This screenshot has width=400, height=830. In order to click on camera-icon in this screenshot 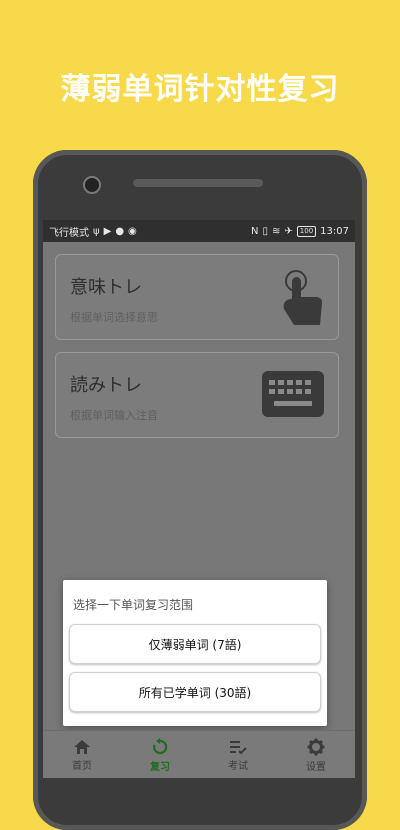, I will do `click(92, 185)`.